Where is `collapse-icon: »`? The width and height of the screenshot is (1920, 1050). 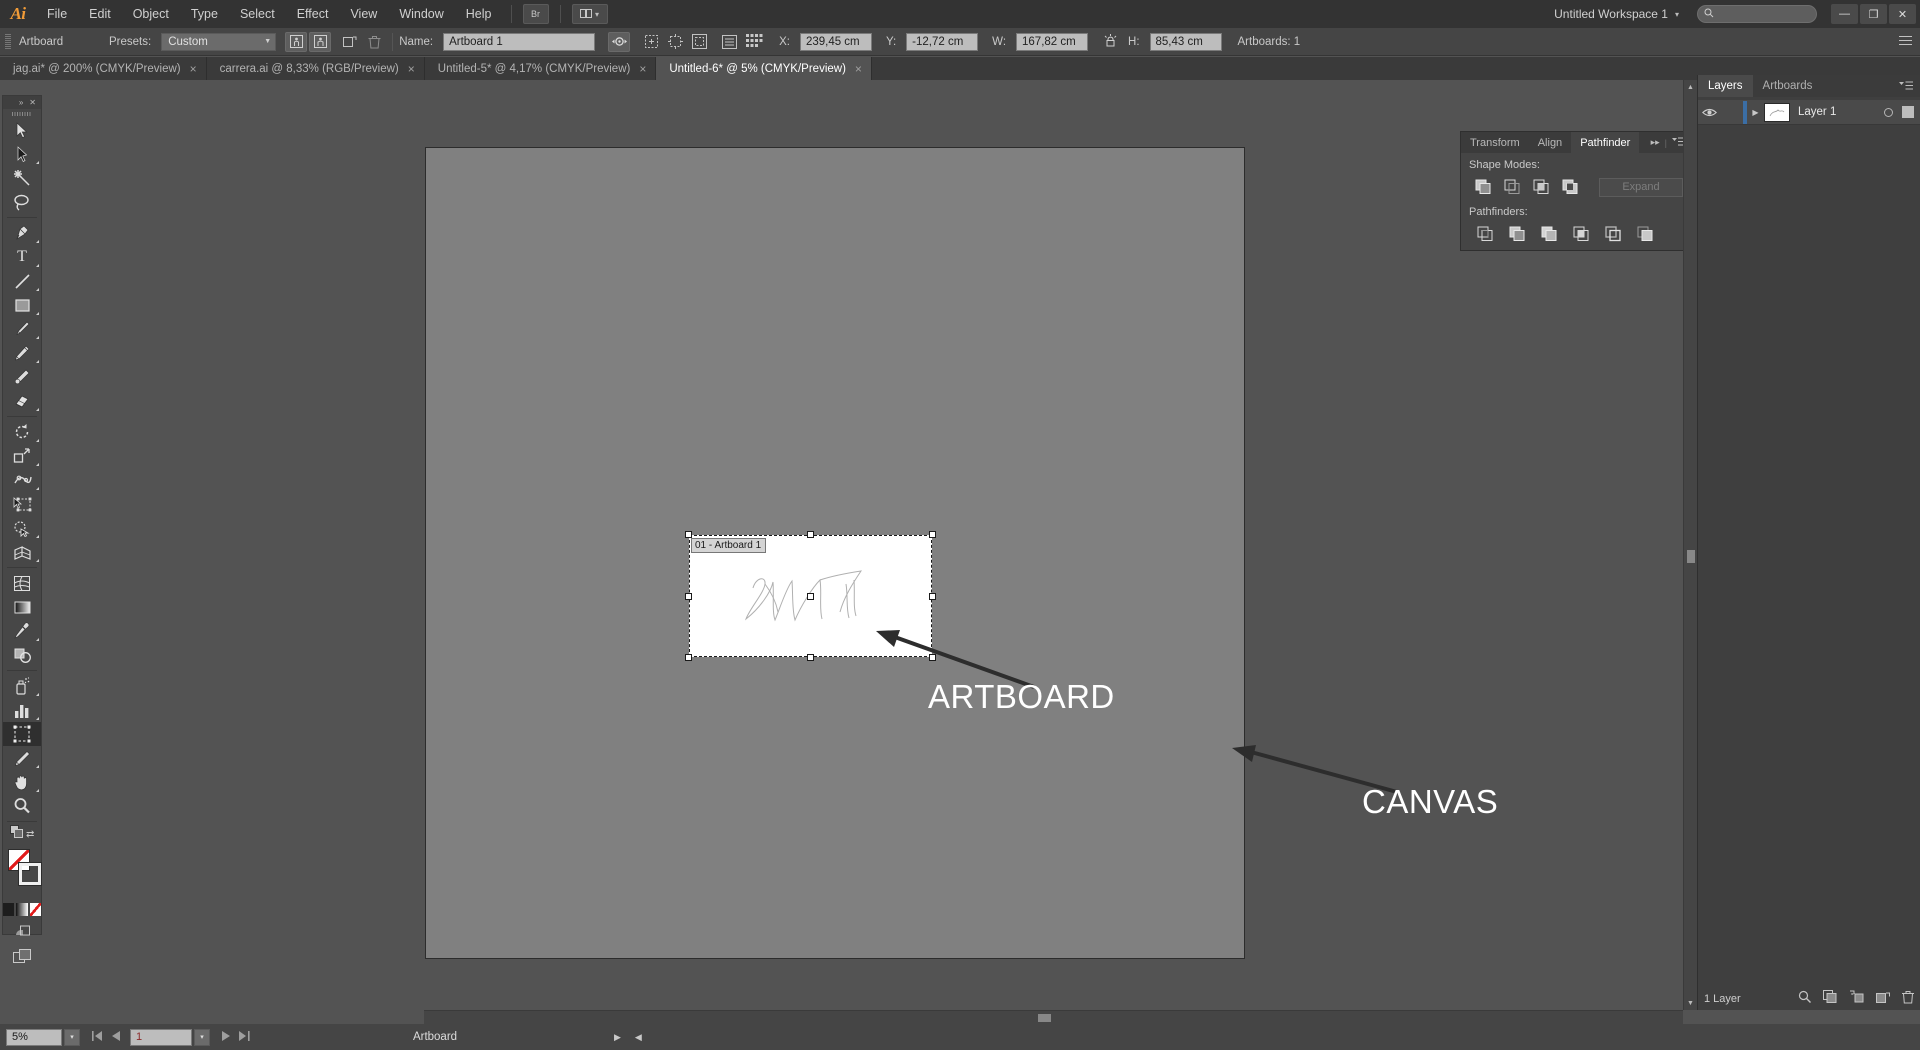
collapse-icon: » is located at coordinates (21, 102).